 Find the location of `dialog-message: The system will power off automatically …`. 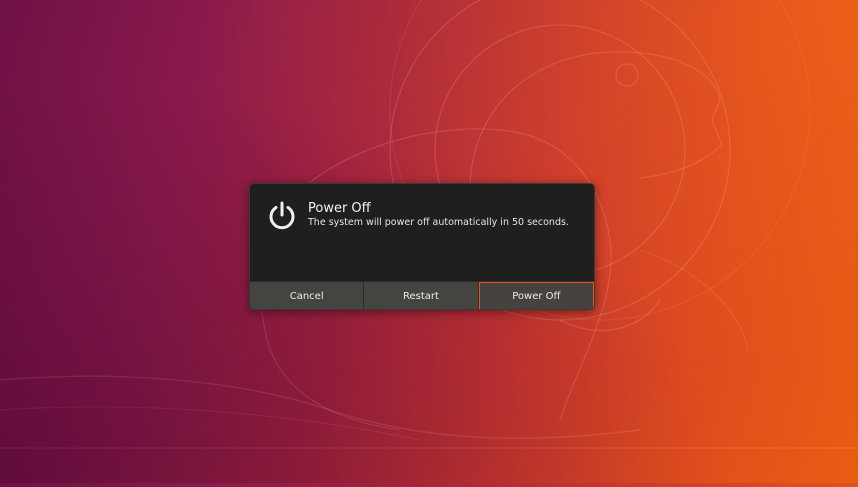

dialog-message: The system will power off automatically … is located at coordinates (438, 222).